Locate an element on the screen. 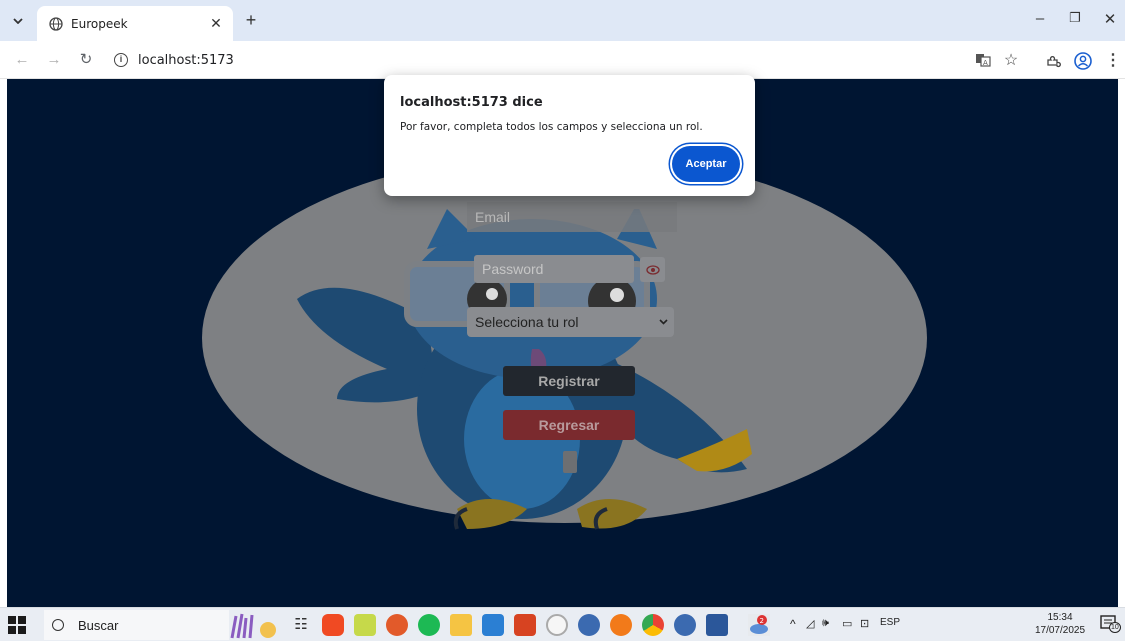 This screenshot has width=1125, height=641. word-icon is located at coordinates (717, 625).